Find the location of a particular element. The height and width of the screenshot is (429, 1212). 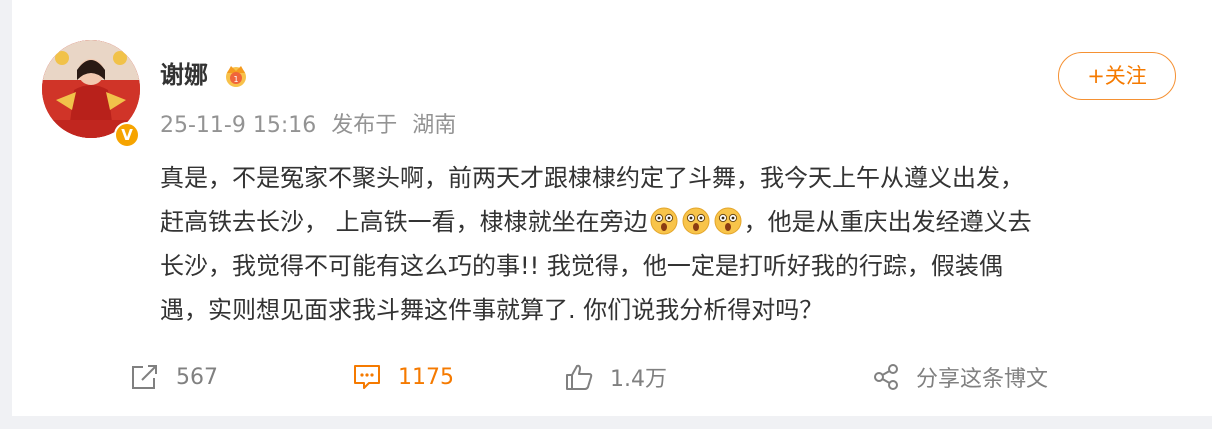

post-meta: 25-11-9 15:16 发布于 湖南 is located at coordinates (312, 126).